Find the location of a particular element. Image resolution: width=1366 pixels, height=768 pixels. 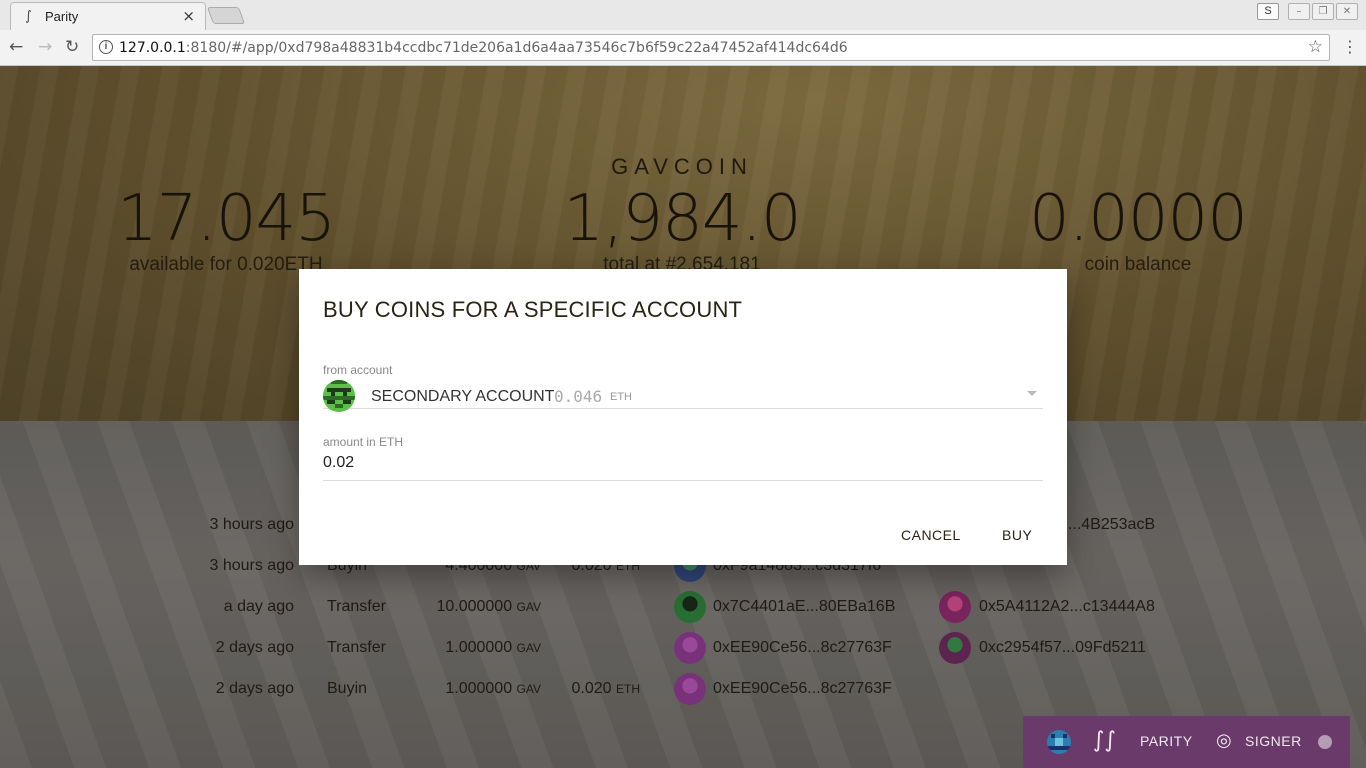

browser-menu-icon: ⋮ is located at coordinates (1350, 46).